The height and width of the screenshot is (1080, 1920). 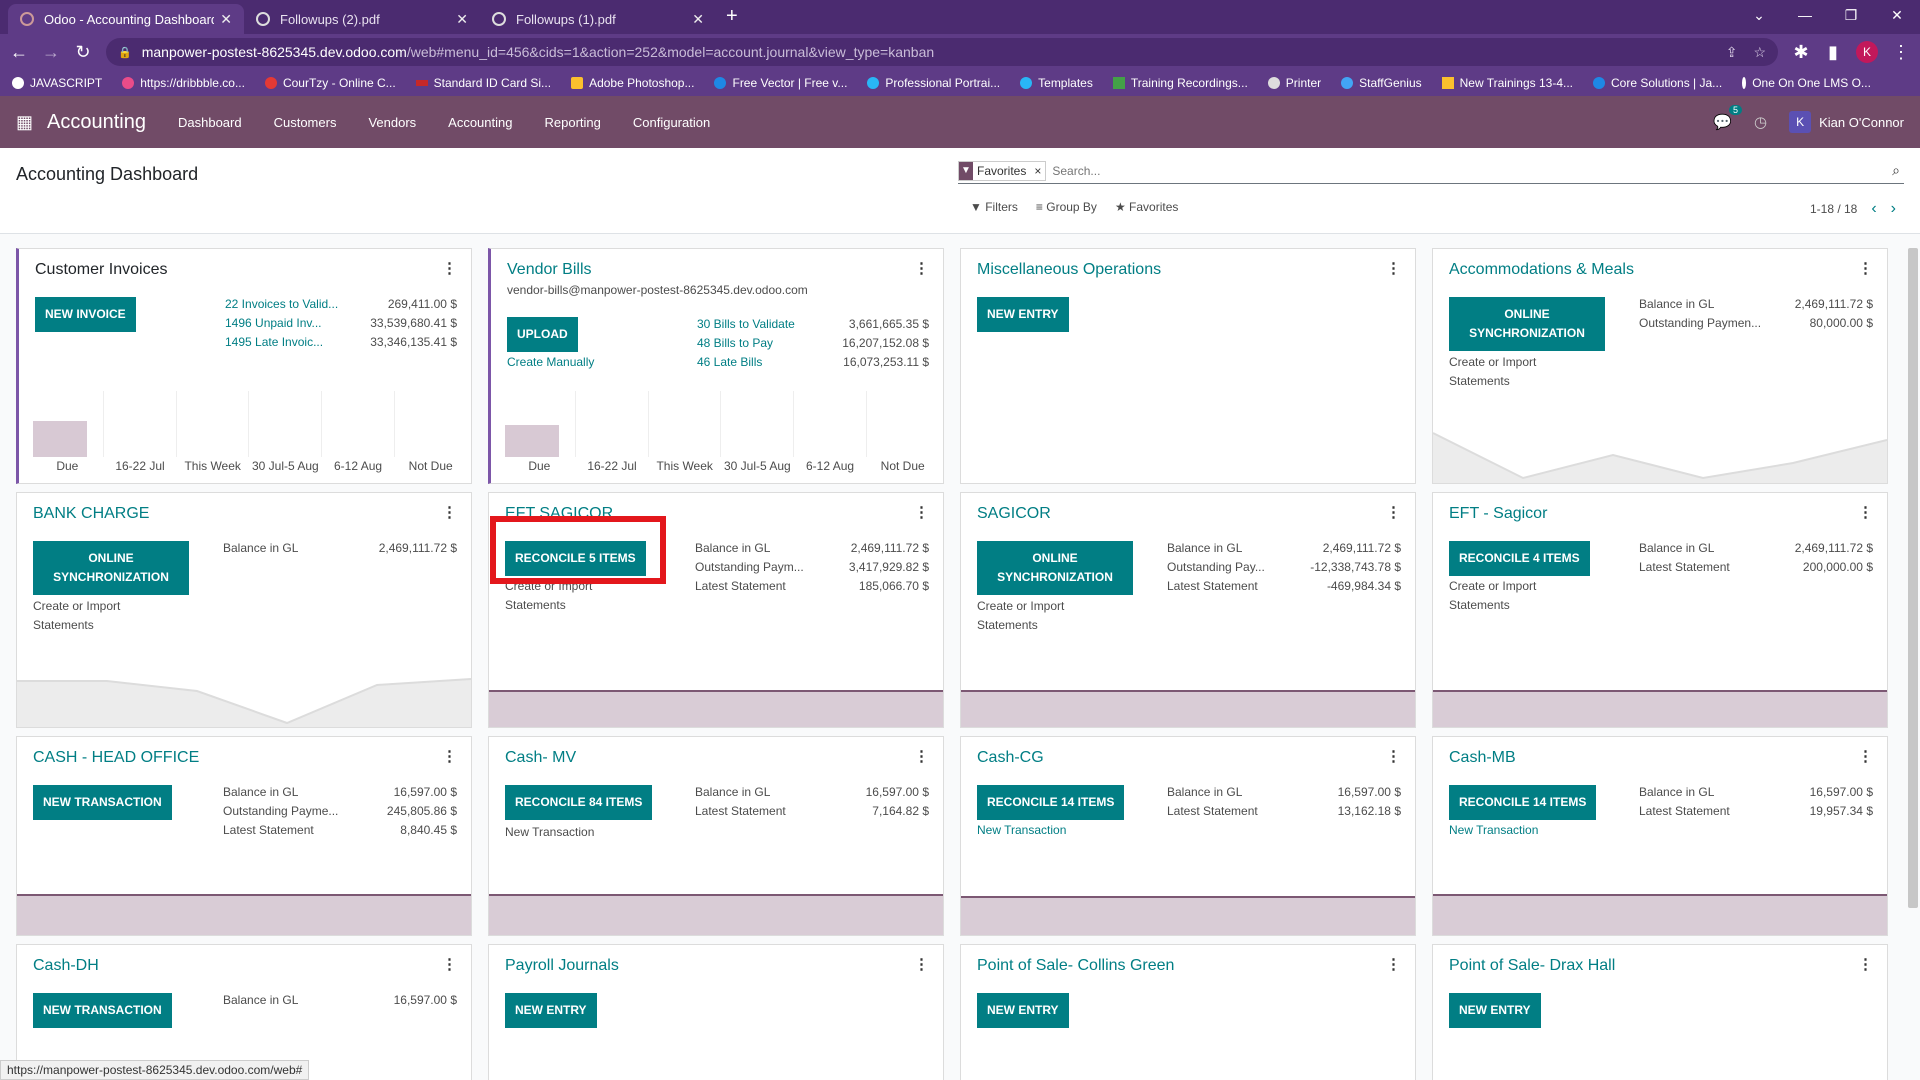 What do you see at coordinates (91, 514) in the screenshot?
I see `card-title: BANK CHARGE` at bounding box center [91, 514].